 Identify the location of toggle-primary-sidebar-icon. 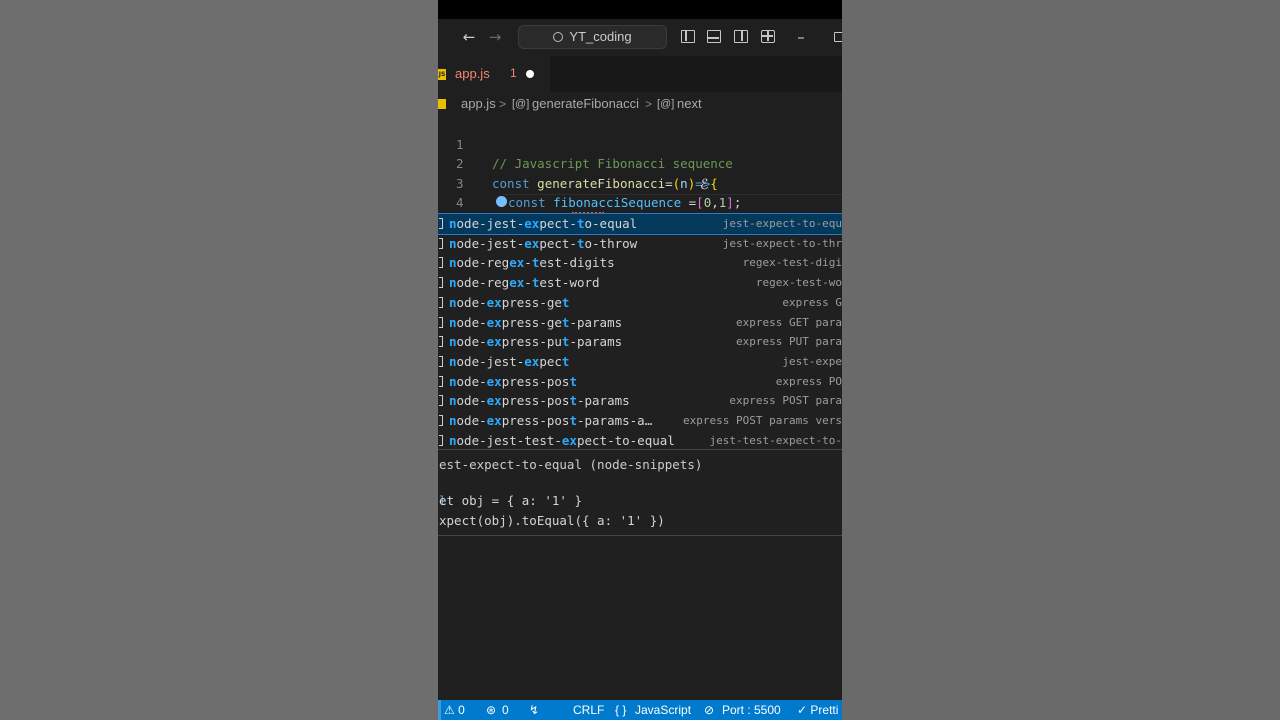
(688, 36).